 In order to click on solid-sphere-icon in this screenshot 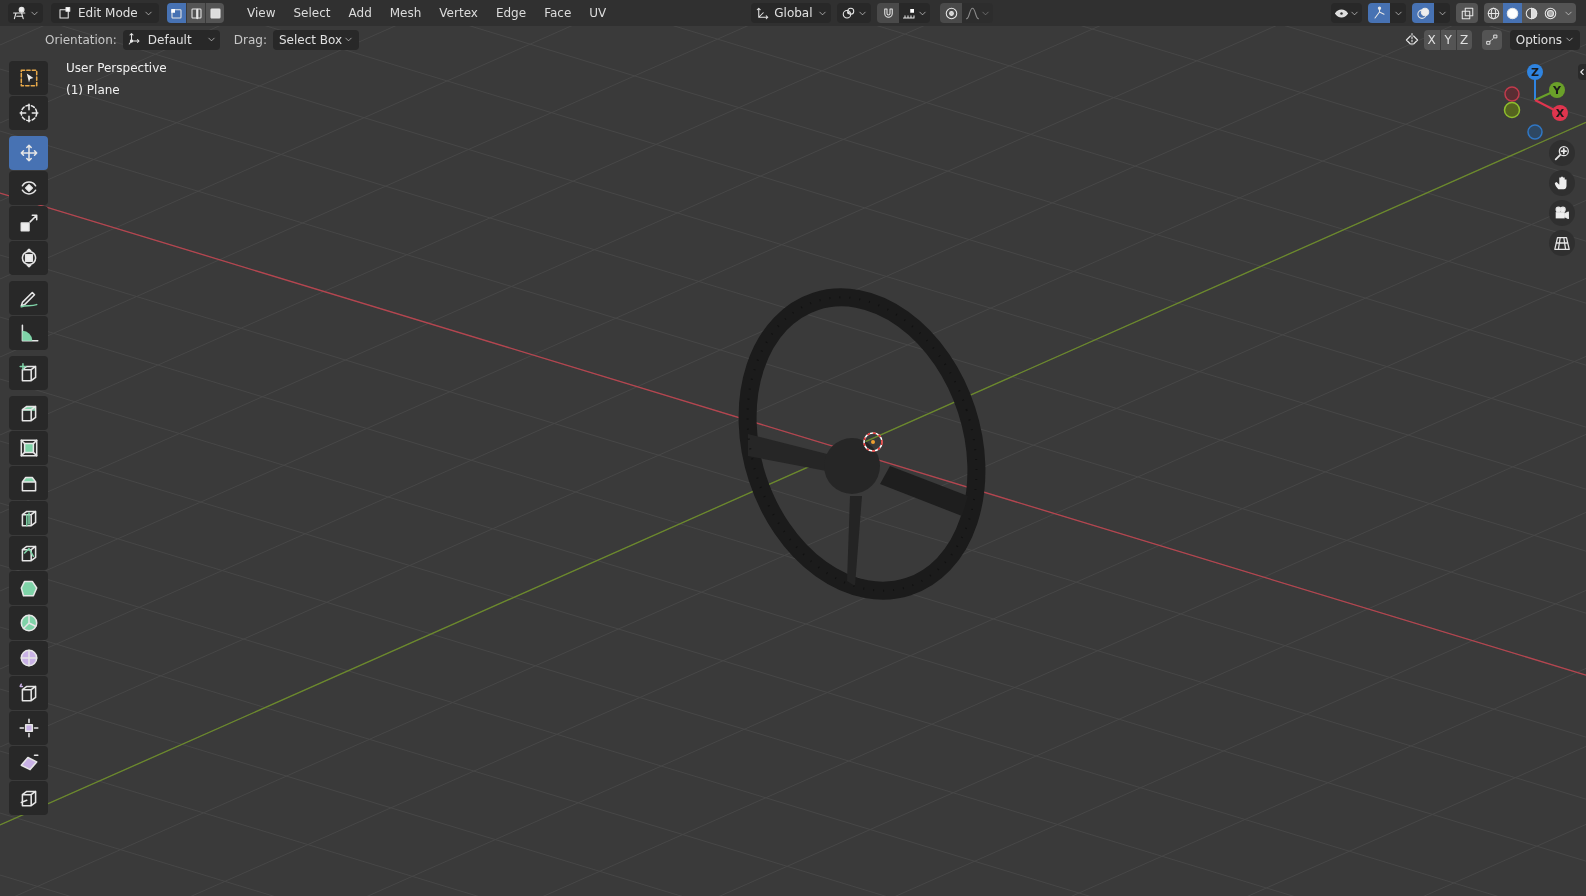, I will do `click(1512, 13)`.